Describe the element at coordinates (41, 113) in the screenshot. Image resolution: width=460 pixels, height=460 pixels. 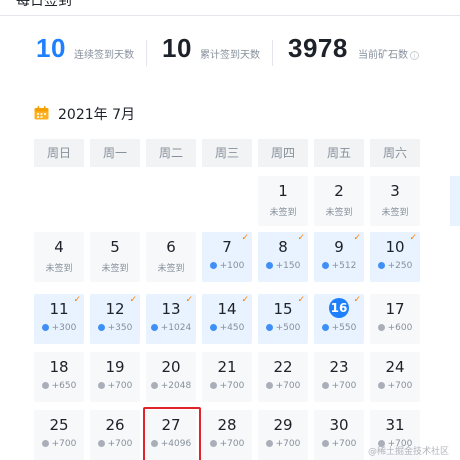
I see `calendar-icon` at that location.